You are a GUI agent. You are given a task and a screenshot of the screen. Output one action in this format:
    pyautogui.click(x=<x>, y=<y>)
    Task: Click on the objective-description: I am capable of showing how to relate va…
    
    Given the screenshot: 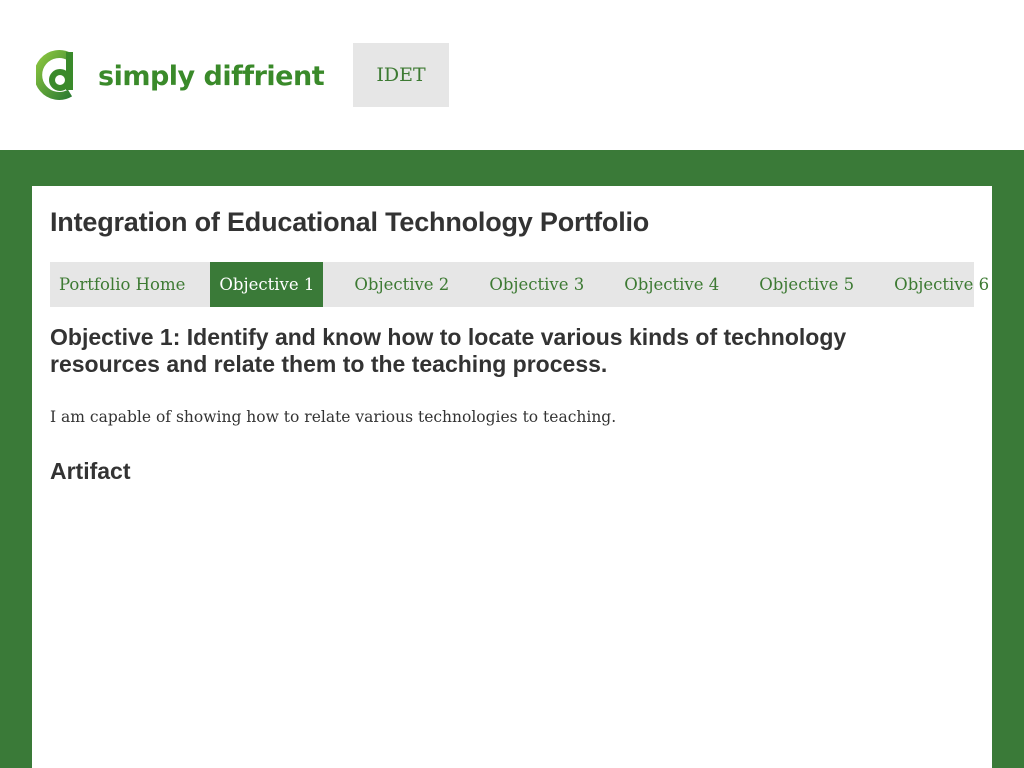 What is the action you would take?
    pyautogui.click(x=333, y=417)
    